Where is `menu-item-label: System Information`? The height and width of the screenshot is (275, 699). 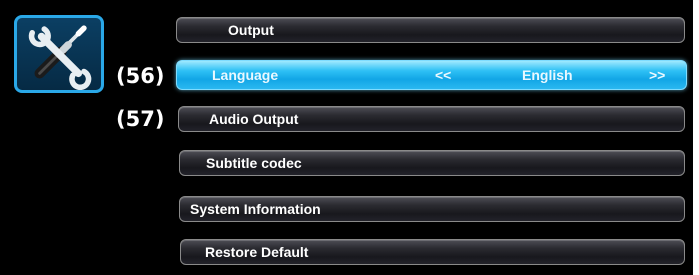
menu-item-label: System Information is located at coordinates (255, 209).